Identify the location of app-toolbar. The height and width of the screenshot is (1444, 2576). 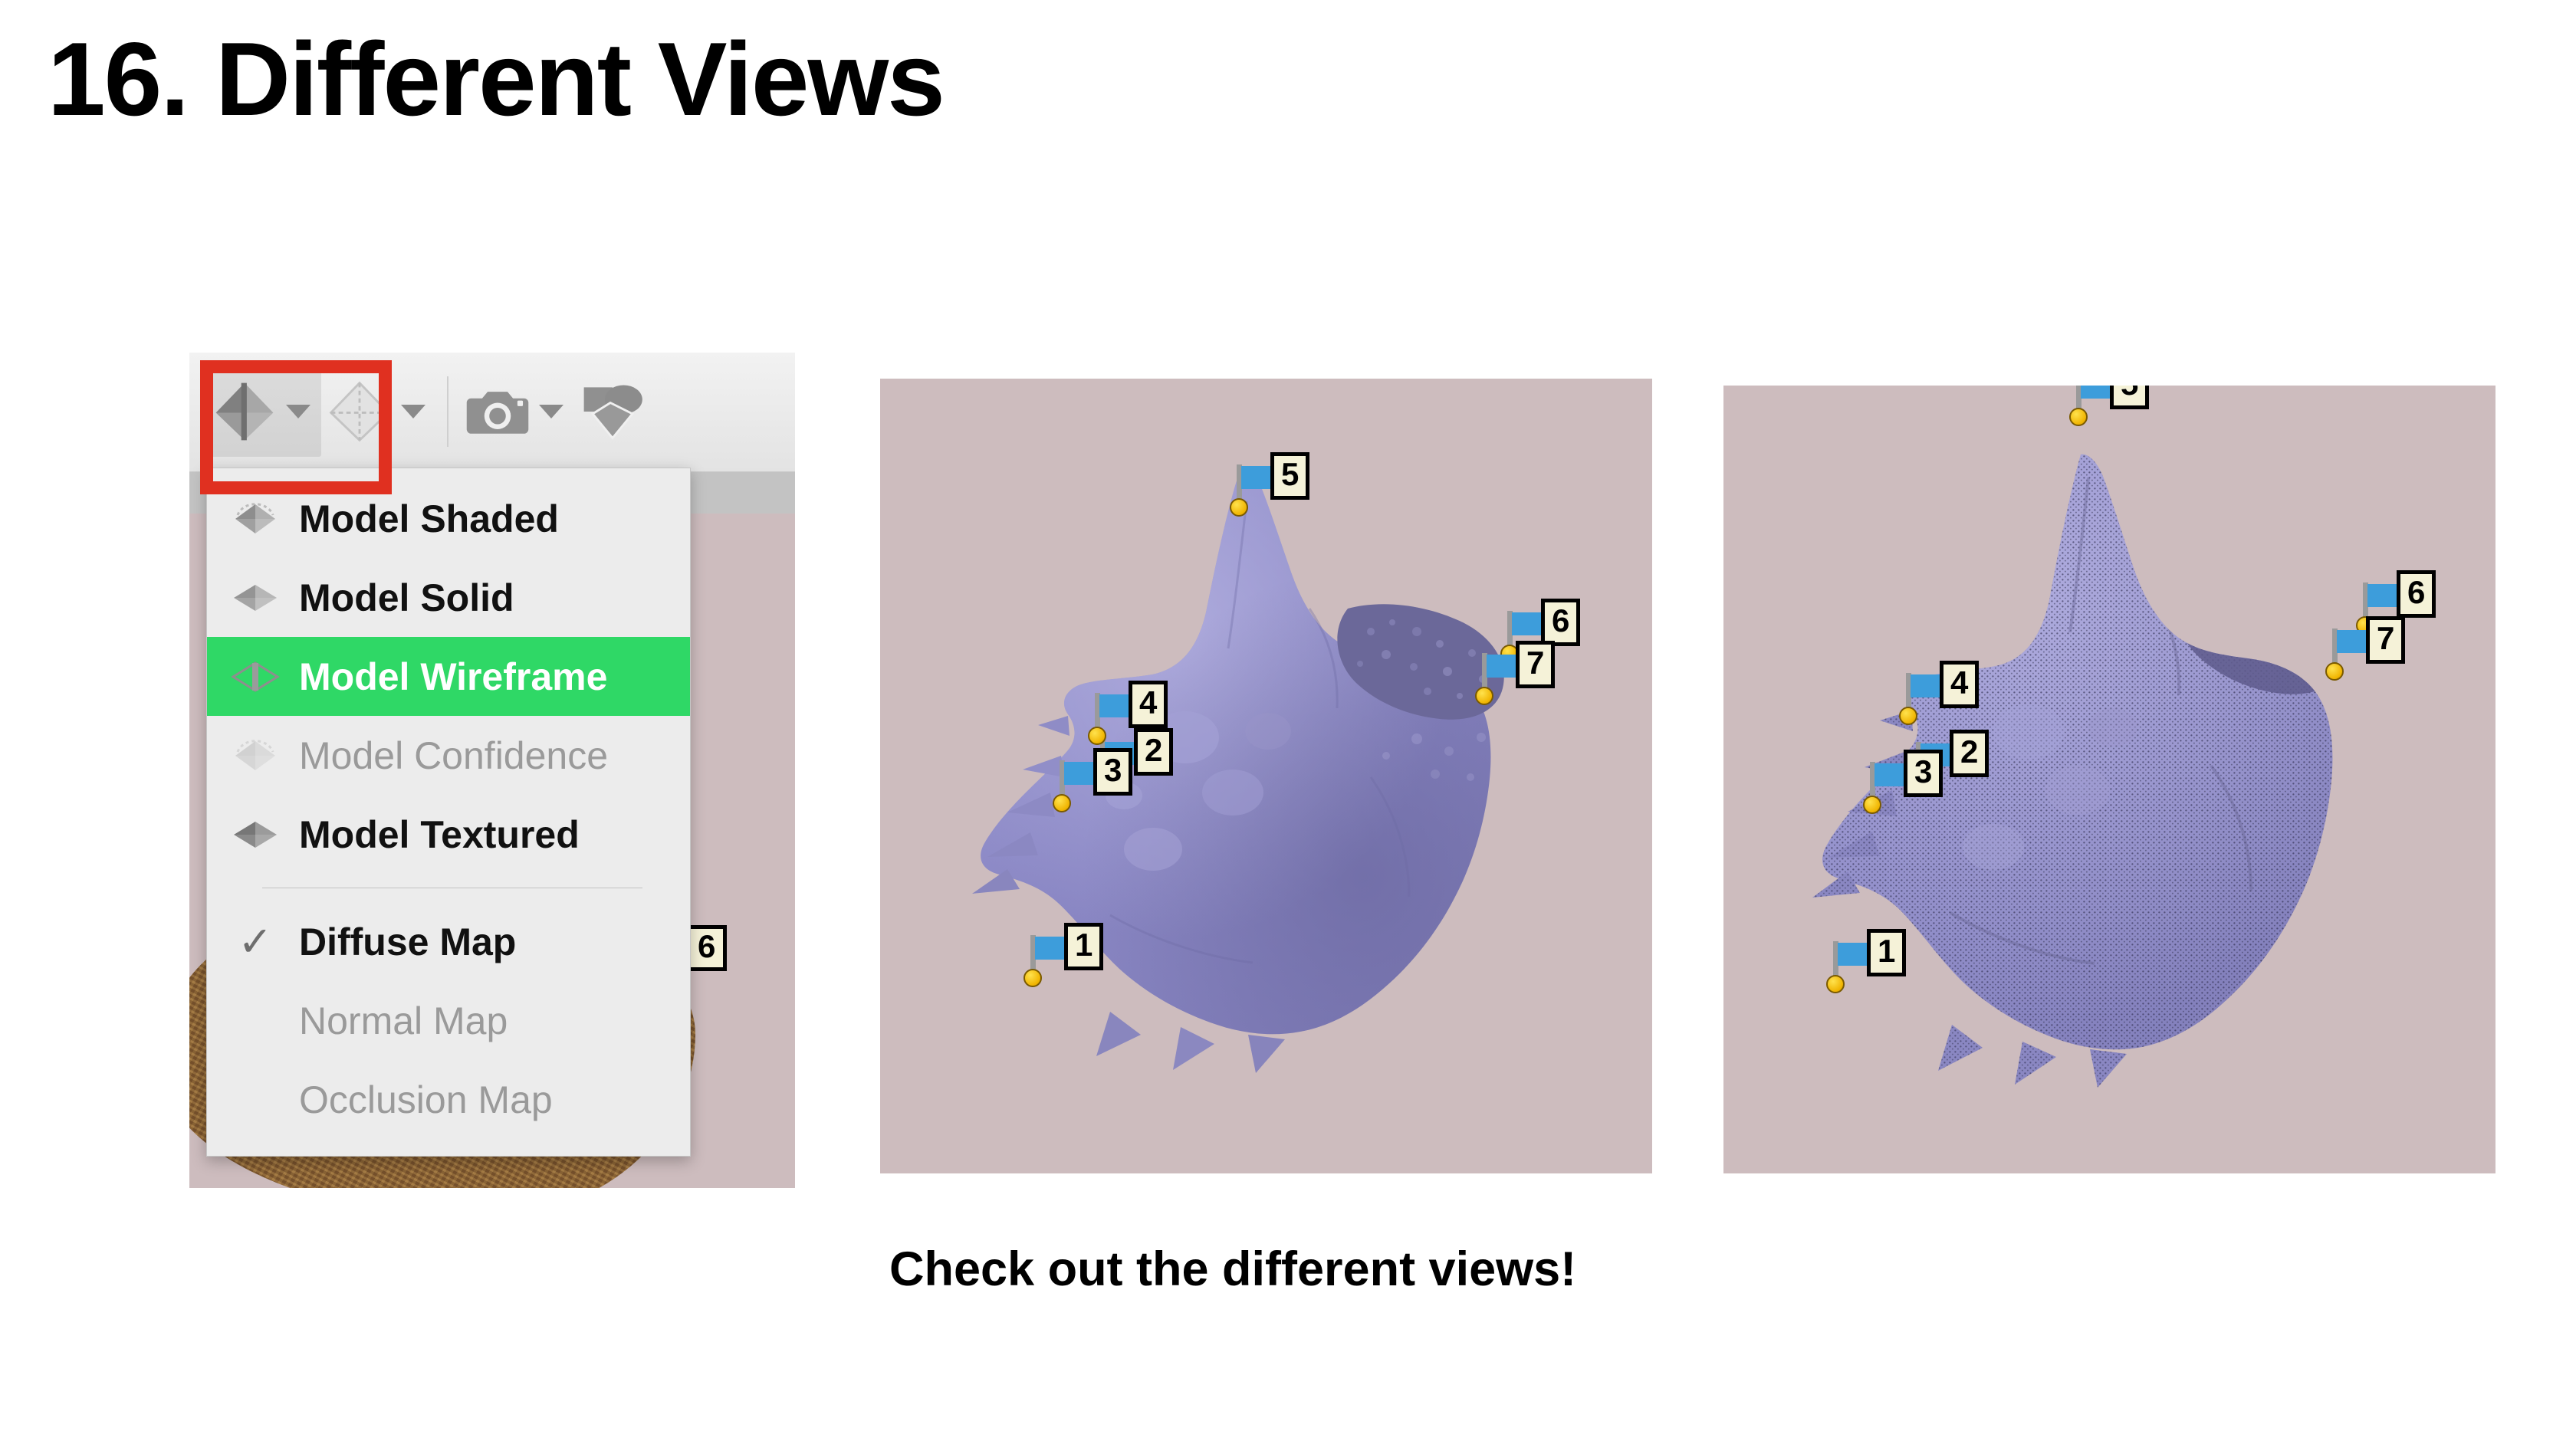
(492, 423).